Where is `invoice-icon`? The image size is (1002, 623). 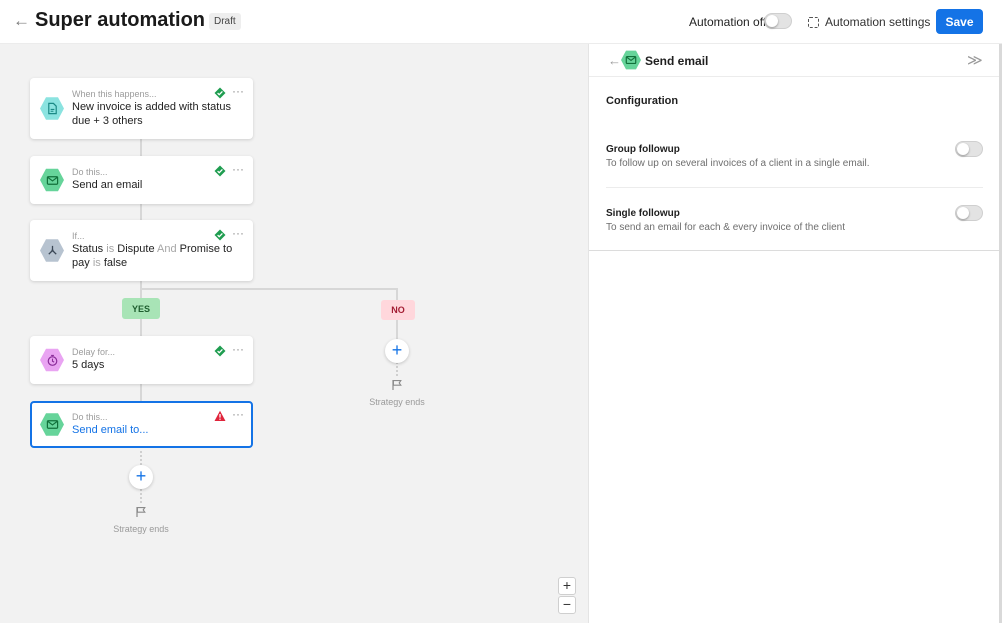 invoice-icon is located at coordinates (52, 108).